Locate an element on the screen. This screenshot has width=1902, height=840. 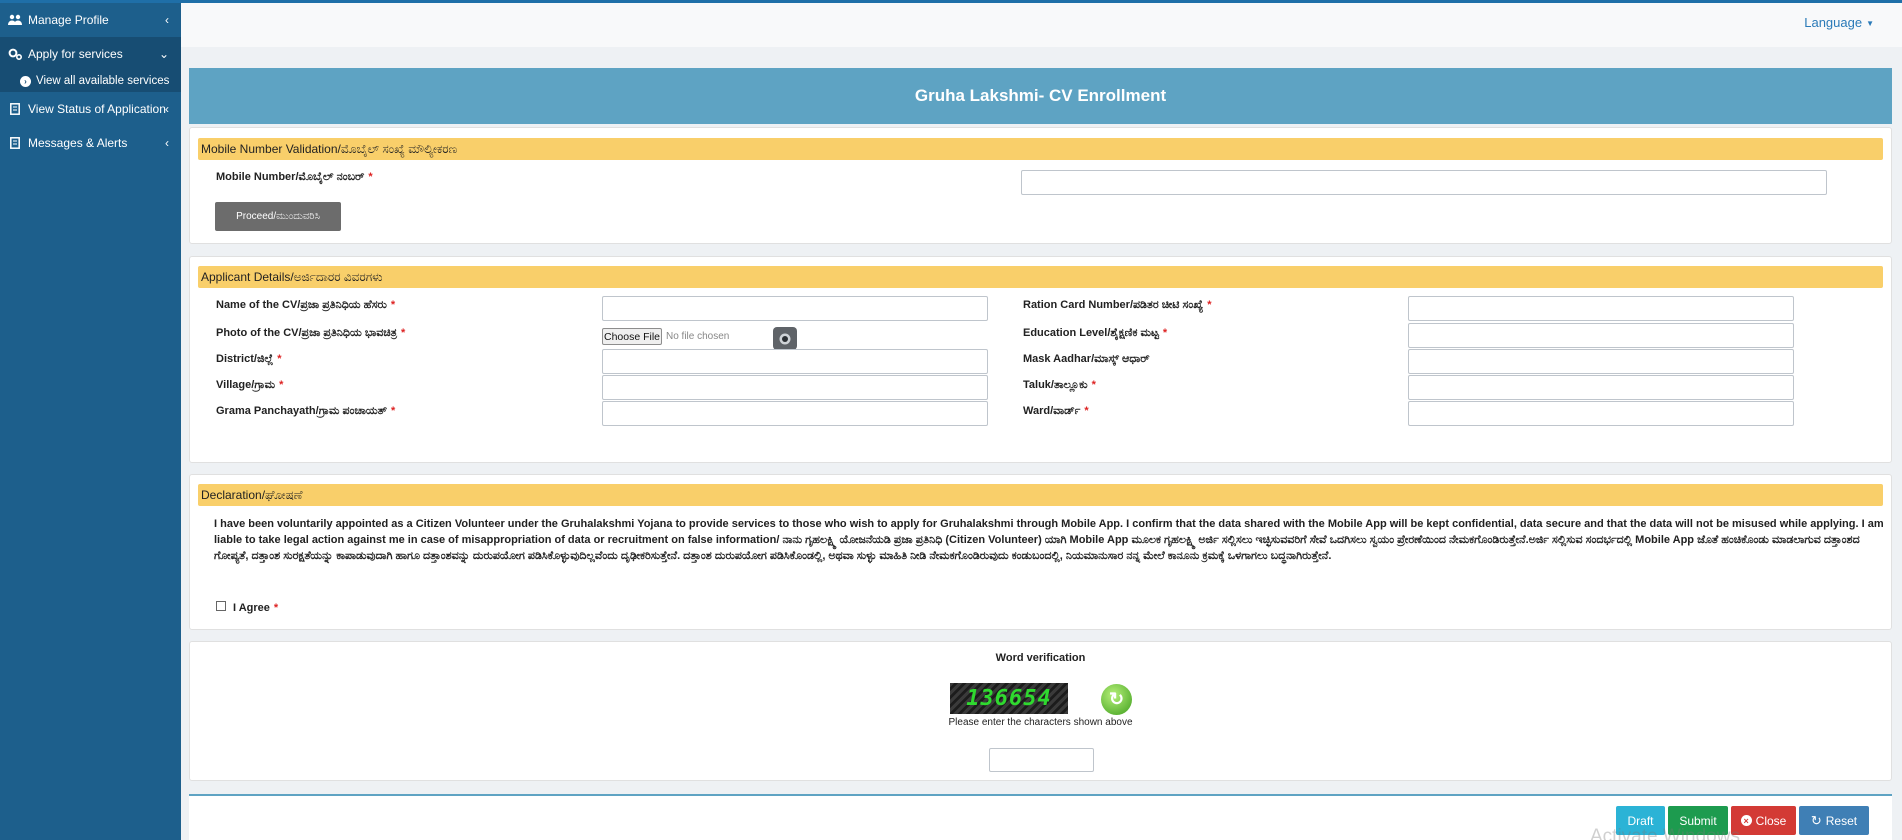
district-label-text: District/ಜಿಲ್ಲೆ is located at coordinates (245, 359).